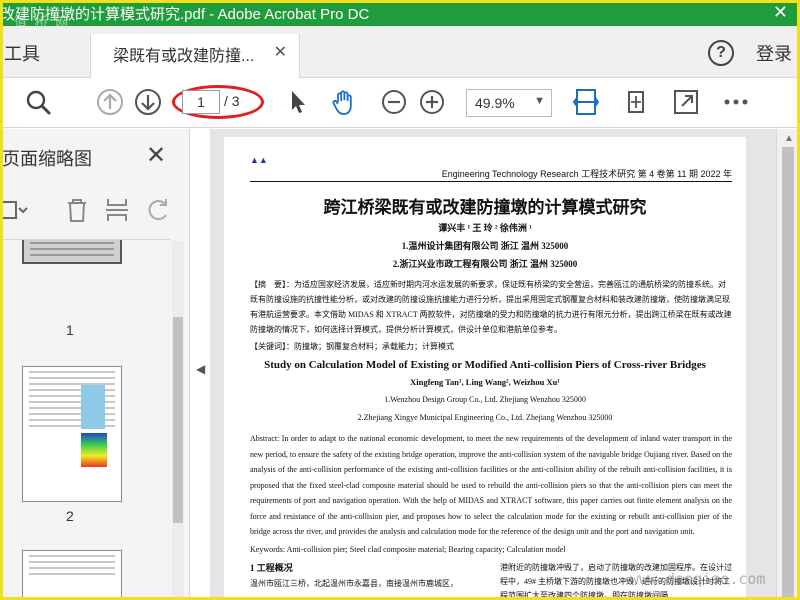 Image resolution: width=800 pixels, height=600 pixels. I want to click on journal-logo-icon: ▲▲, so click(259, 160).